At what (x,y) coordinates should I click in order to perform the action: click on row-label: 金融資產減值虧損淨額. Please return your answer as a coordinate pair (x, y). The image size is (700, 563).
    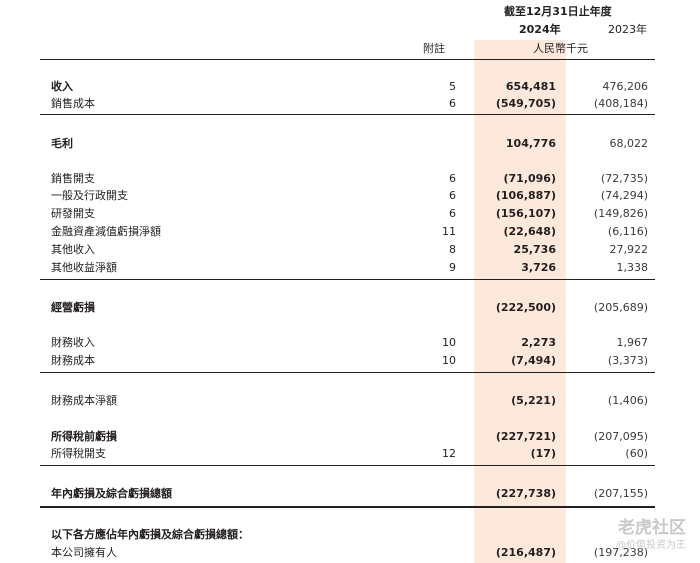
    Looking at the image, I should click on (106, 231).